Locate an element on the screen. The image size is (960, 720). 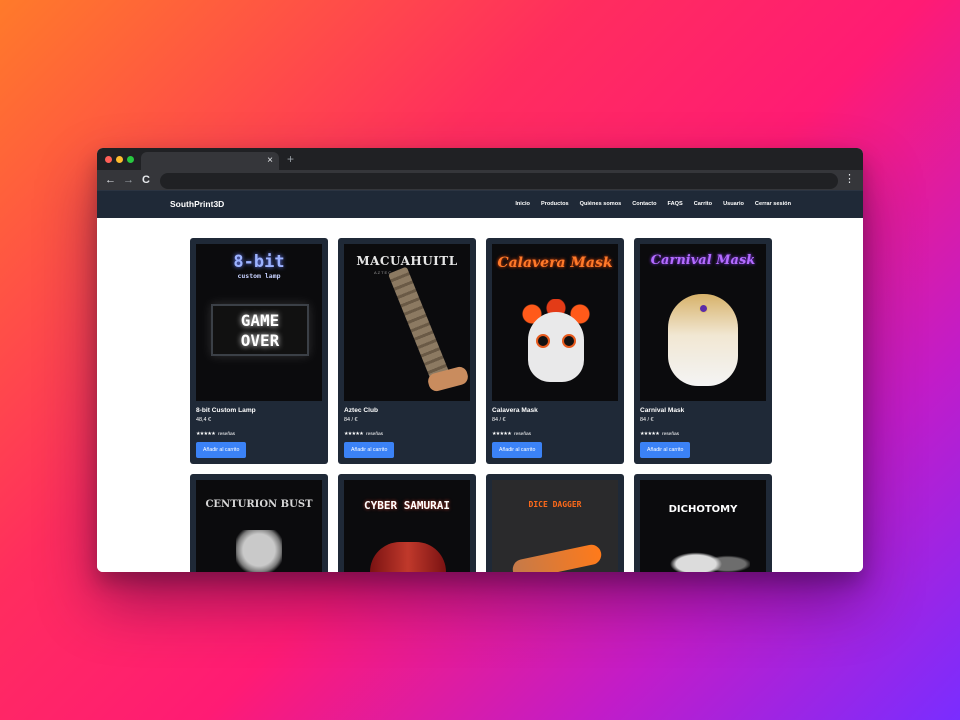
window-controls is located at coordinates (119, 159).